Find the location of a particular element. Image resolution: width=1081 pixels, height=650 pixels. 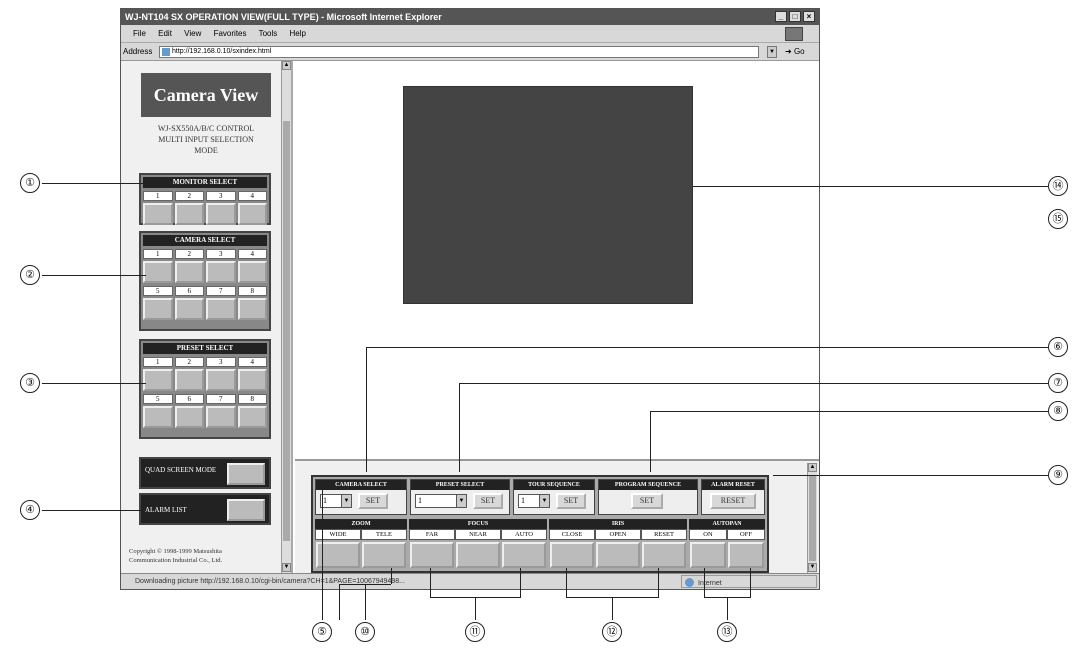

menu-edit: Edit is located at coordinates (165, 33).